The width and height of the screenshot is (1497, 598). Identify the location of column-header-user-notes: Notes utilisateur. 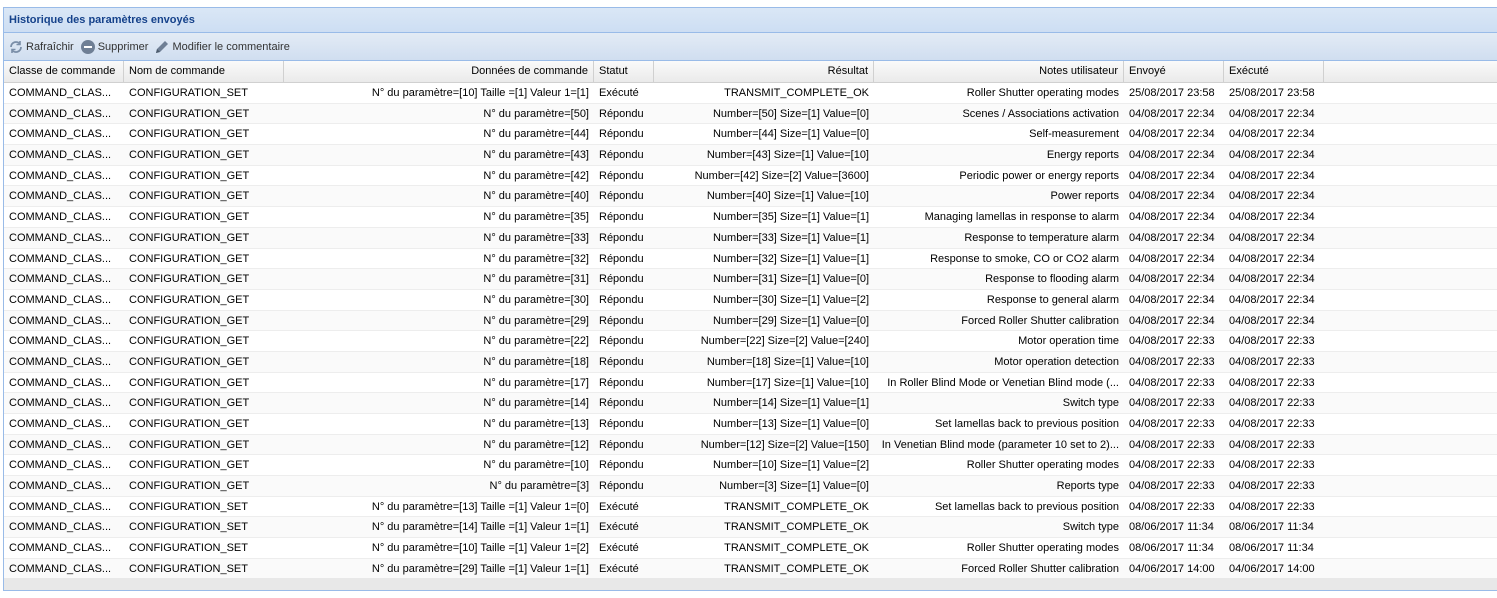
(999, 71).